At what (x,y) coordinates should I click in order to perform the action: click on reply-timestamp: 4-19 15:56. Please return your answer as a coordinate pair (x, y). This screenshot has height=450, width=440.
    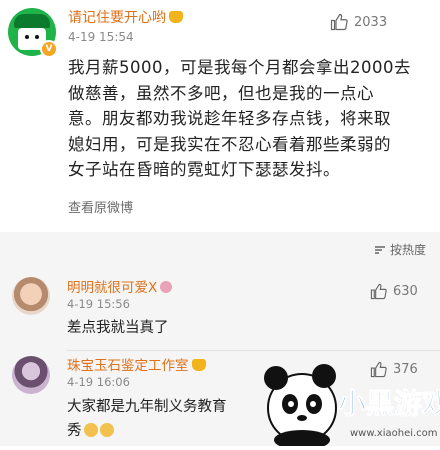
    Looking at the image, I should click on (98, 304).